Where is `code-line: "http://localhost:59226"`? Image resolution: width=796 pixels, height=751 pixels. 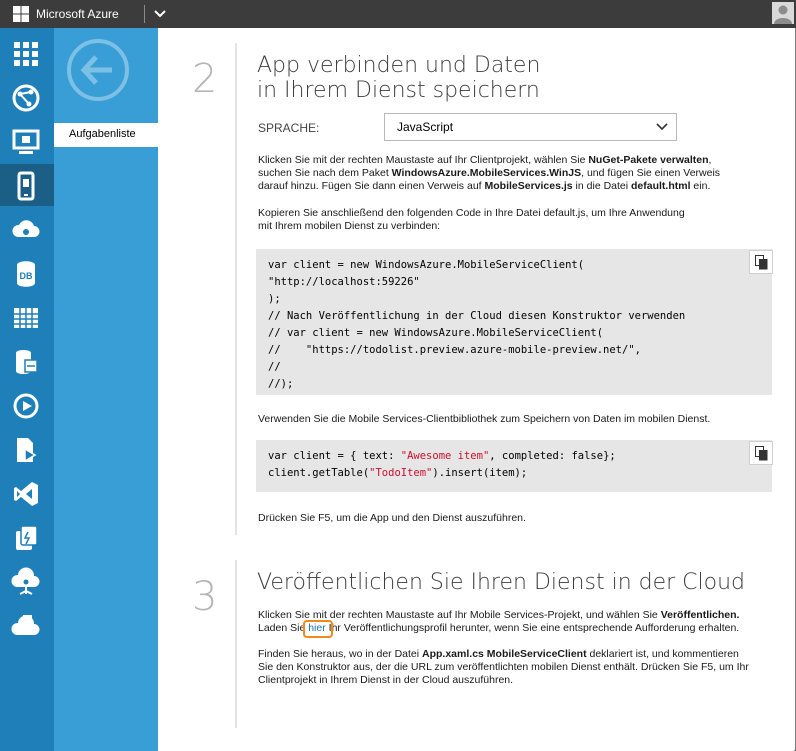 code-line: "http://localhost:59226" is located at coordinates (344, 282).